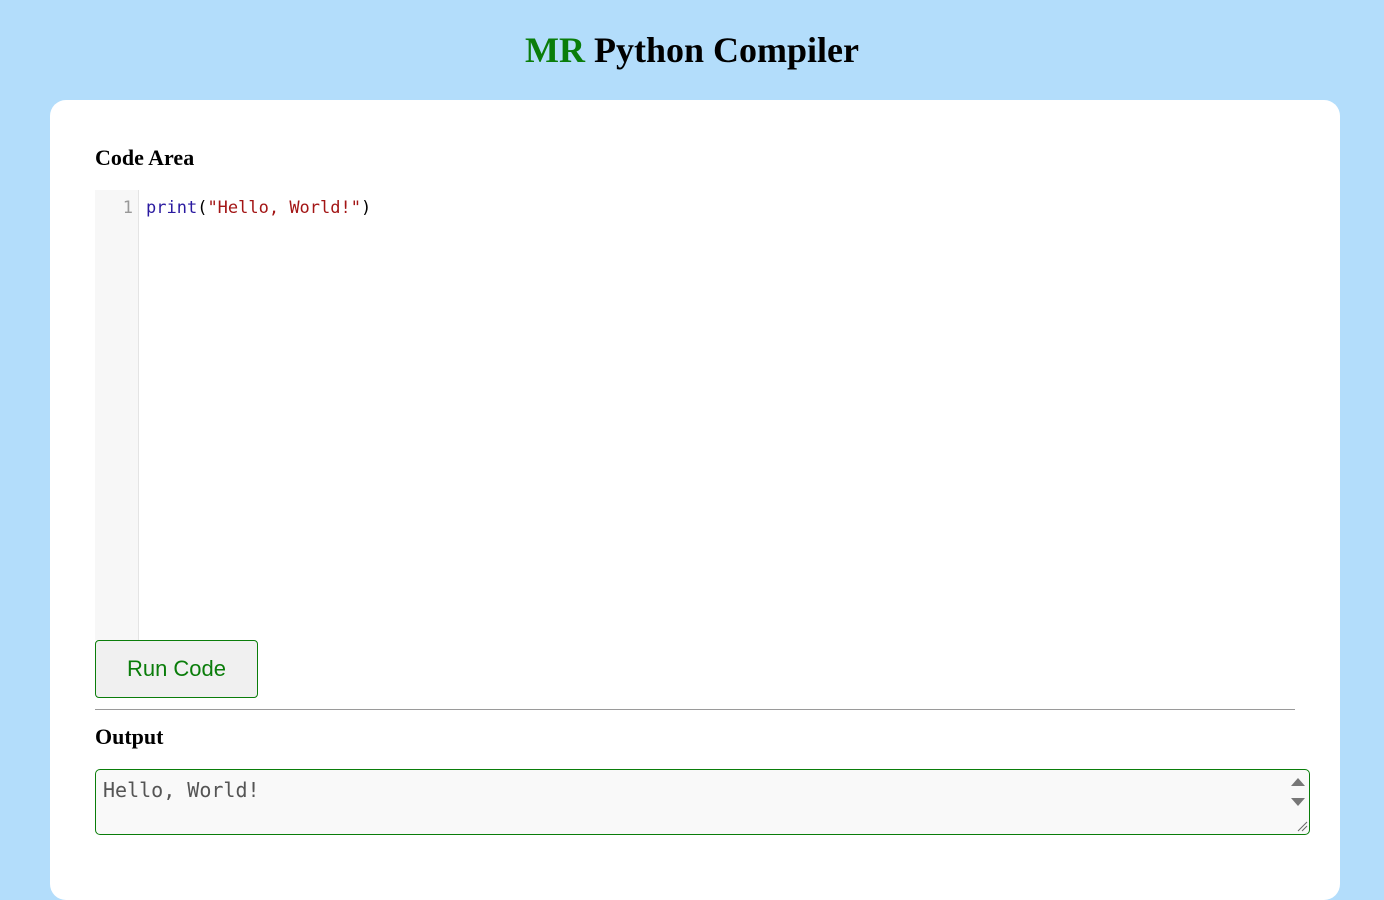  I want to click on arrow-up-icon, so click(1298, 782).